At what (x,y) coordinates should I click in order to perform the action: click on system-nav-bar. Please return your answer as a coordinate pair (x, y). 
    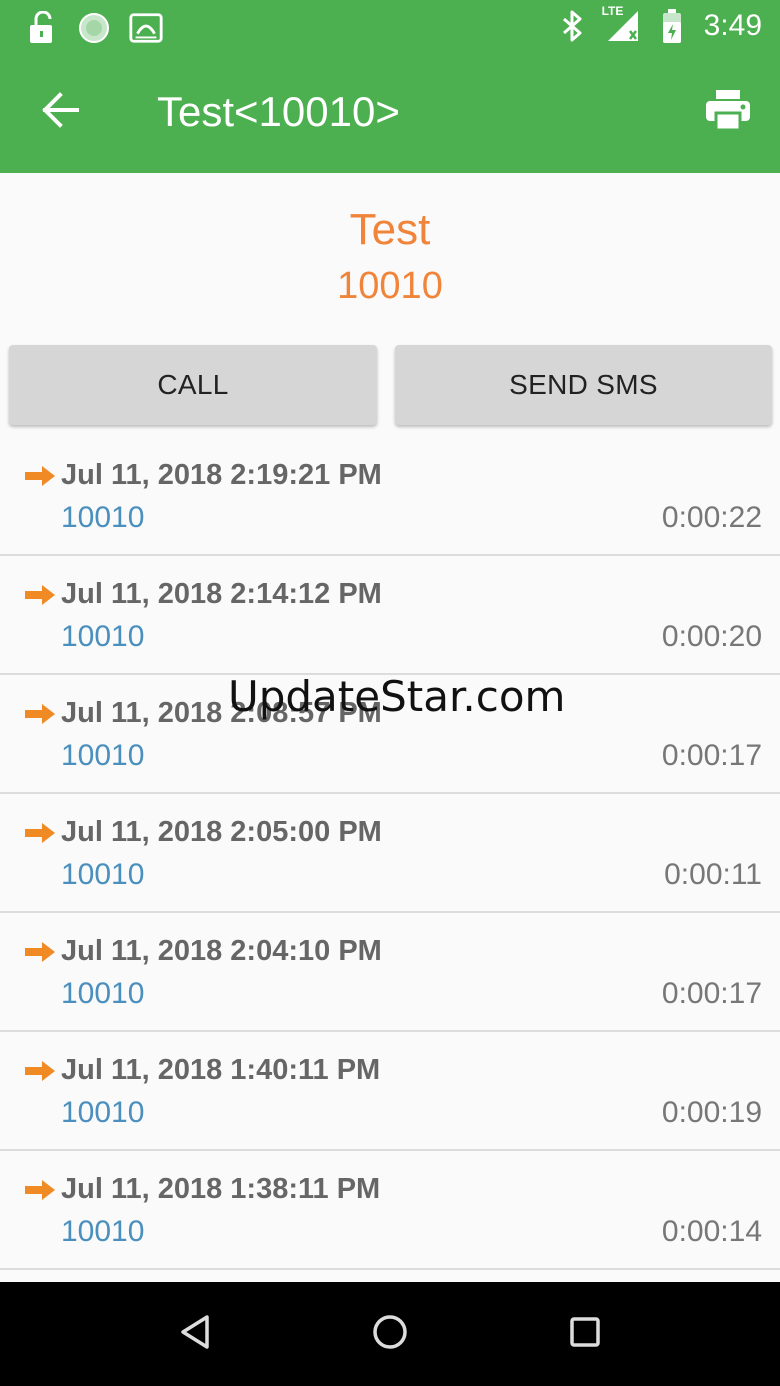
    Looking at the image, I should click on (390, 1334).